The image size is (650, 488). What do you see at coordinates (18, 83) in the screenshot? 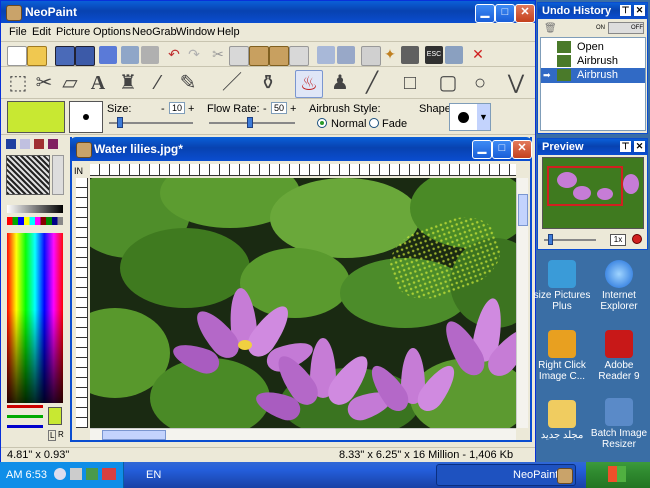
I see `select-tool-icon: ⬚` at bounding box center [18, 83].